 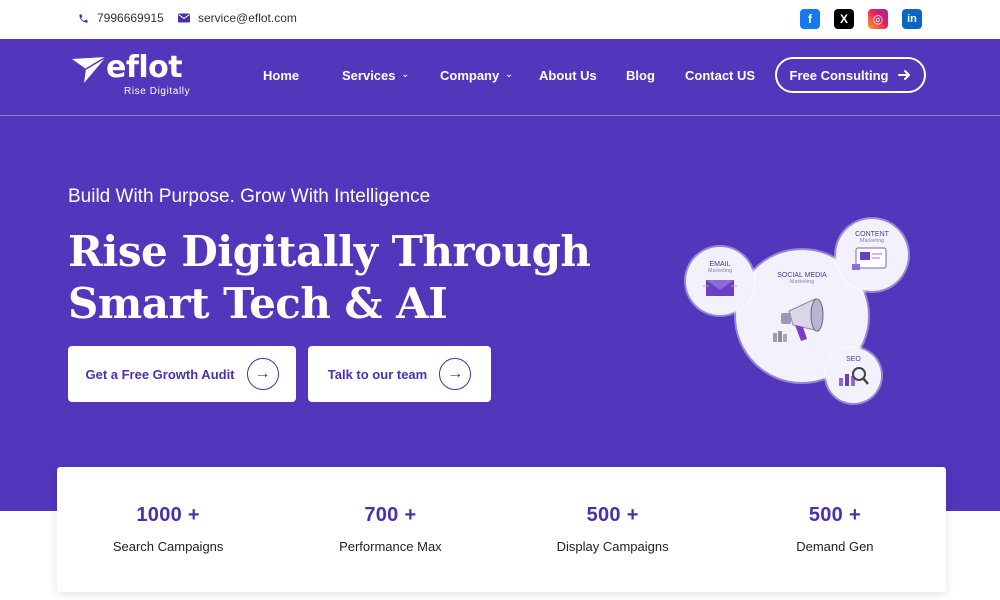 I want to click on nav-home: Home, so click(x=281, y=75).